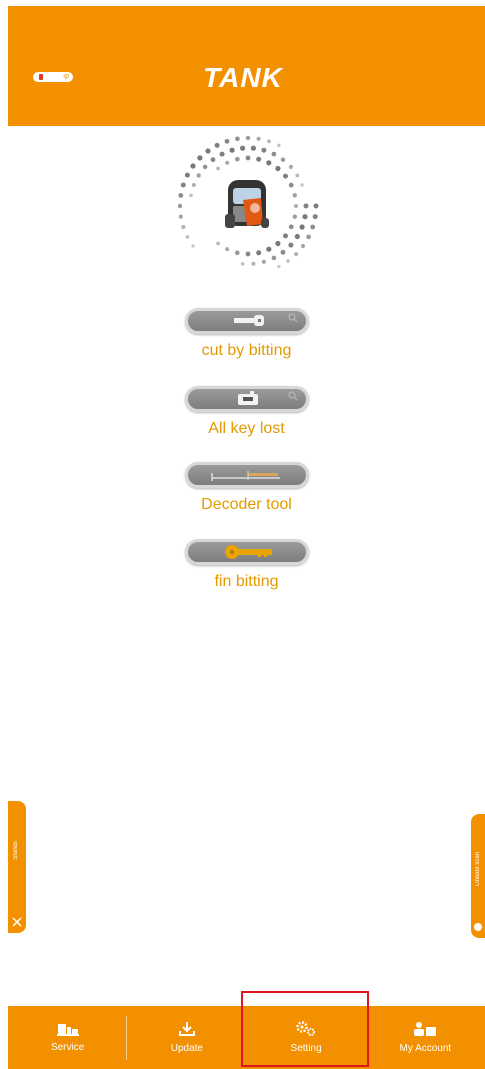 Image resolution: width=485 pixels, height=1069 pixels. I want to click on decoder-tool-button, so click(246, 475).